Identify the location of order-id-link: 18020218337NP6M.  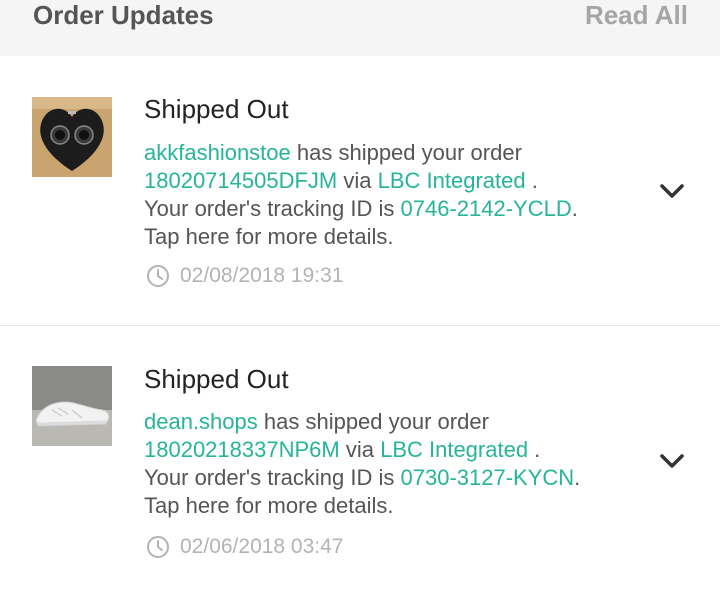
(242, 449).